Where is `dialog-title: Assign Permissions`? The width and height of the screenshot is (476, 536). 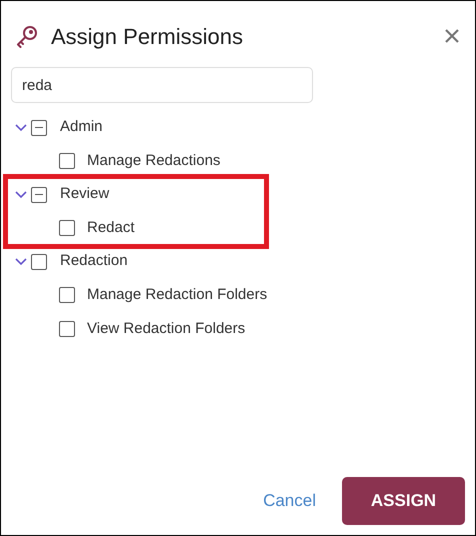
dialog-title: Assign Permissions is located at coordinates (147, 36).